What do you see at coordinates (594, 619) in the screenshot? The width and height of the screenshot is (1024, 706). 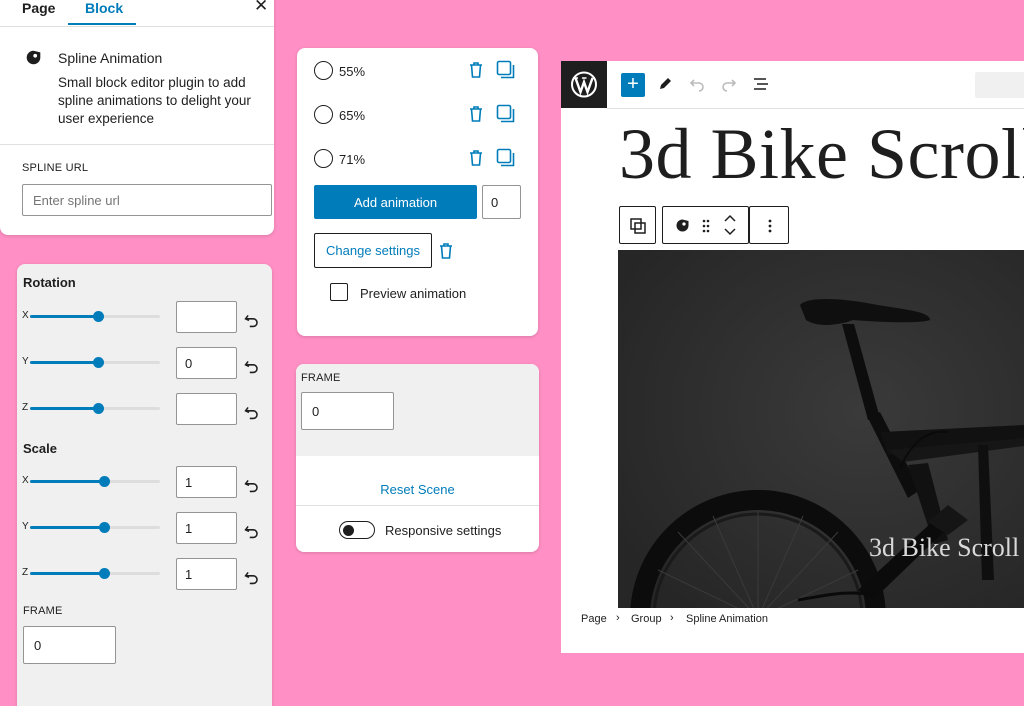 I see `breadcrumb-item-page: Page` at bounding box center [594, 619].